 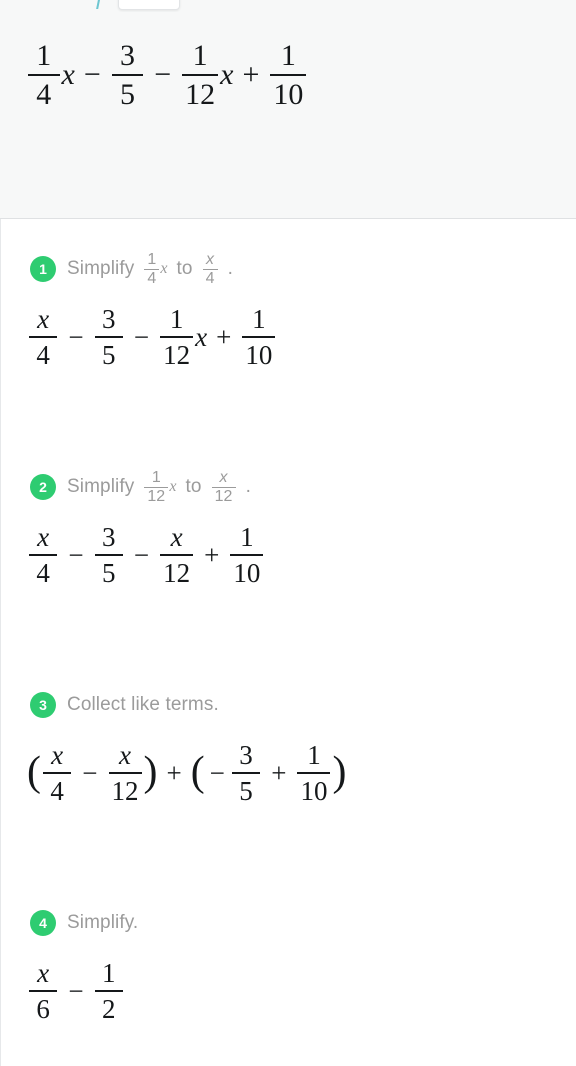 I want to click on step-to-expression: x 12, so click(x=224, y=487).